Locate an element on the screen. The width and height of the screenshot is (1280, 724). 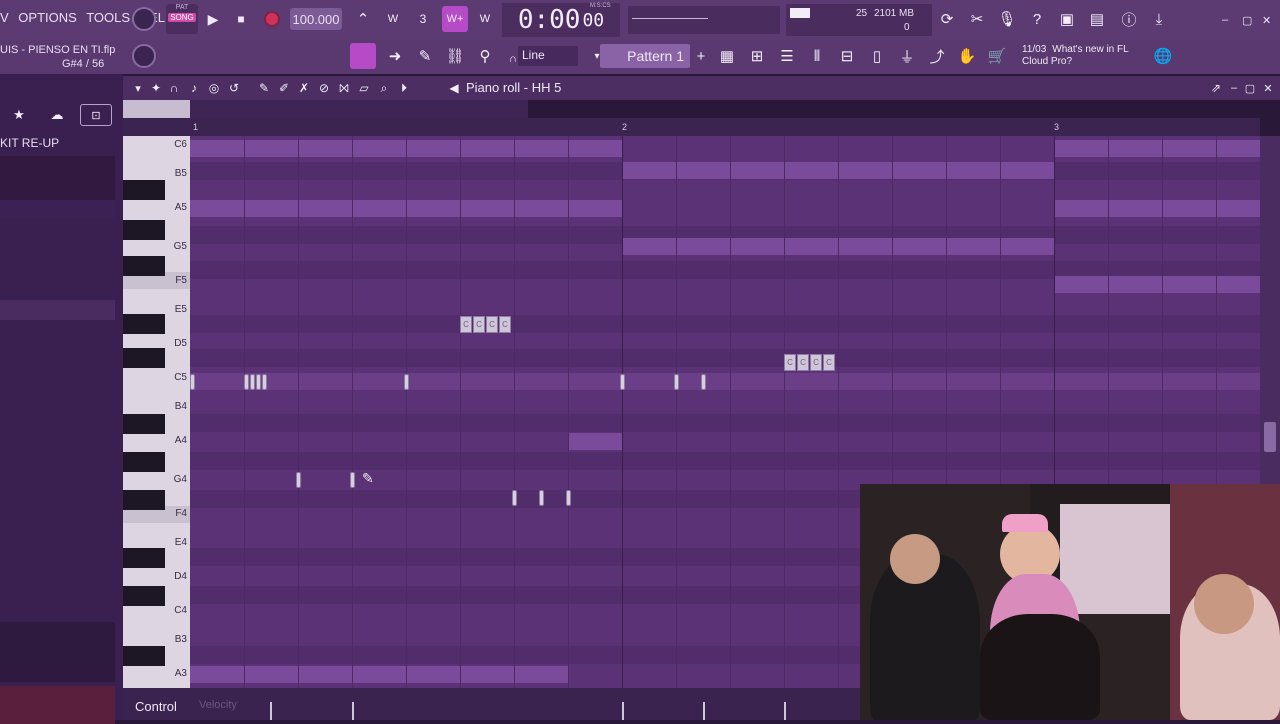
globe-icon: 🌐 is located at coordinates (1163, 56).